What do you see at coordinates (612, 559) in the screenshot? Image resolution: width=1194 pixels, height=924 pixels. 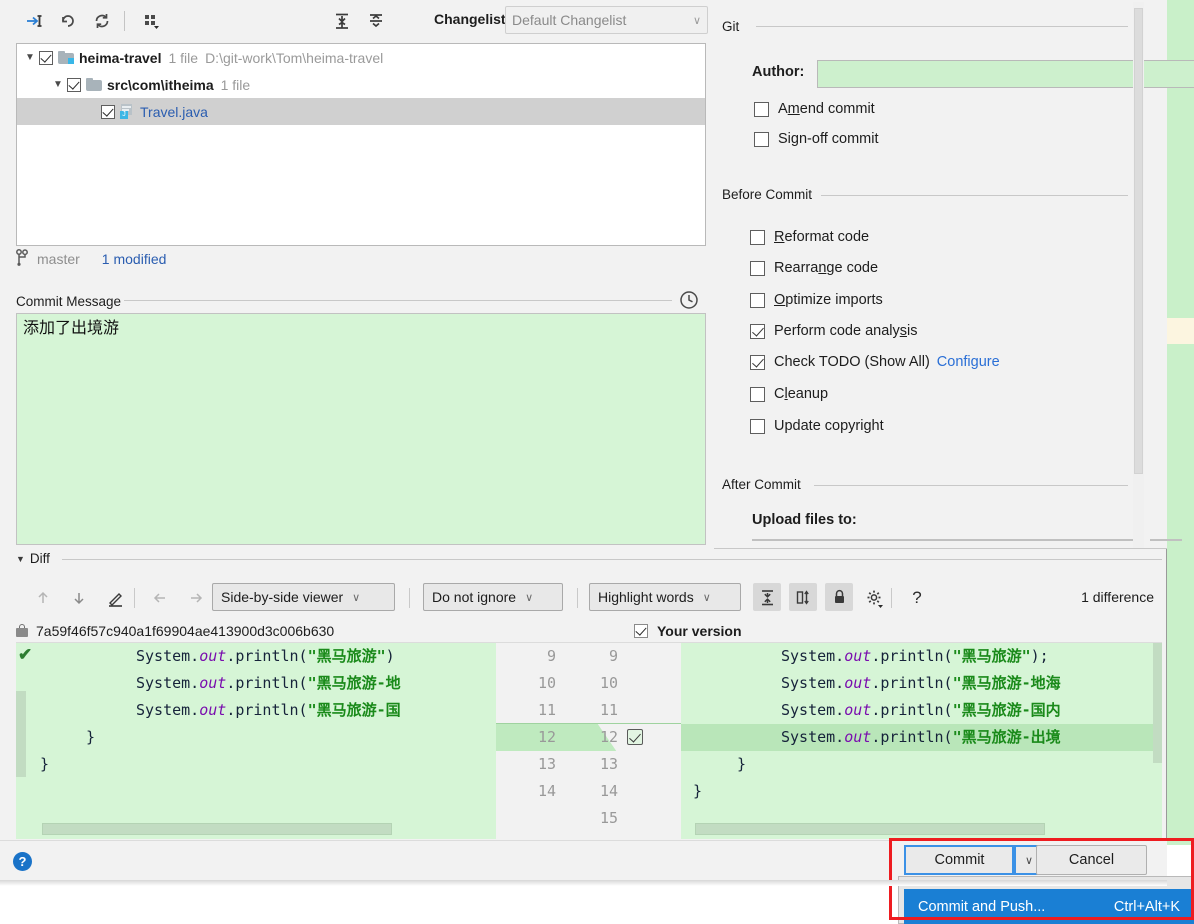 I see `diff-section-rule` at bounding box center [612, 559].